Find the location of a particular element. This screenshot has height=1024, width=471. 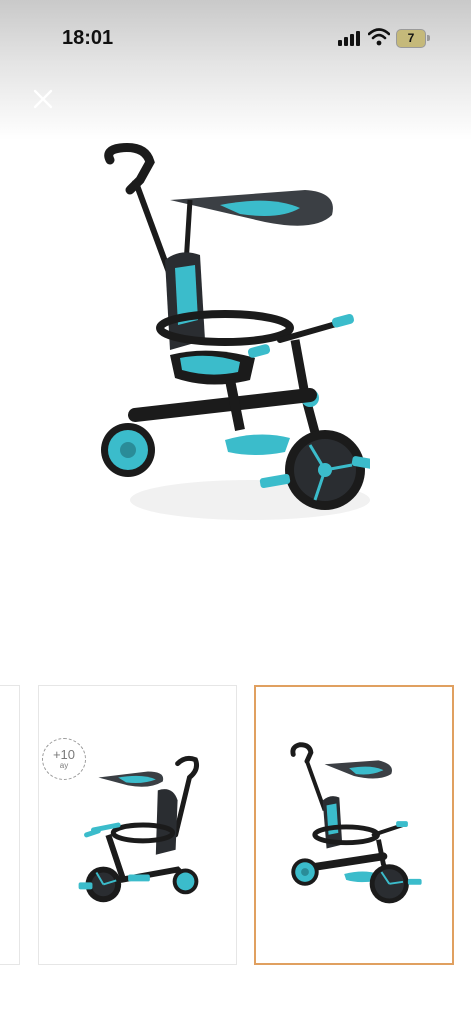

thumbnail-previous is located at coordinates (10, 825).